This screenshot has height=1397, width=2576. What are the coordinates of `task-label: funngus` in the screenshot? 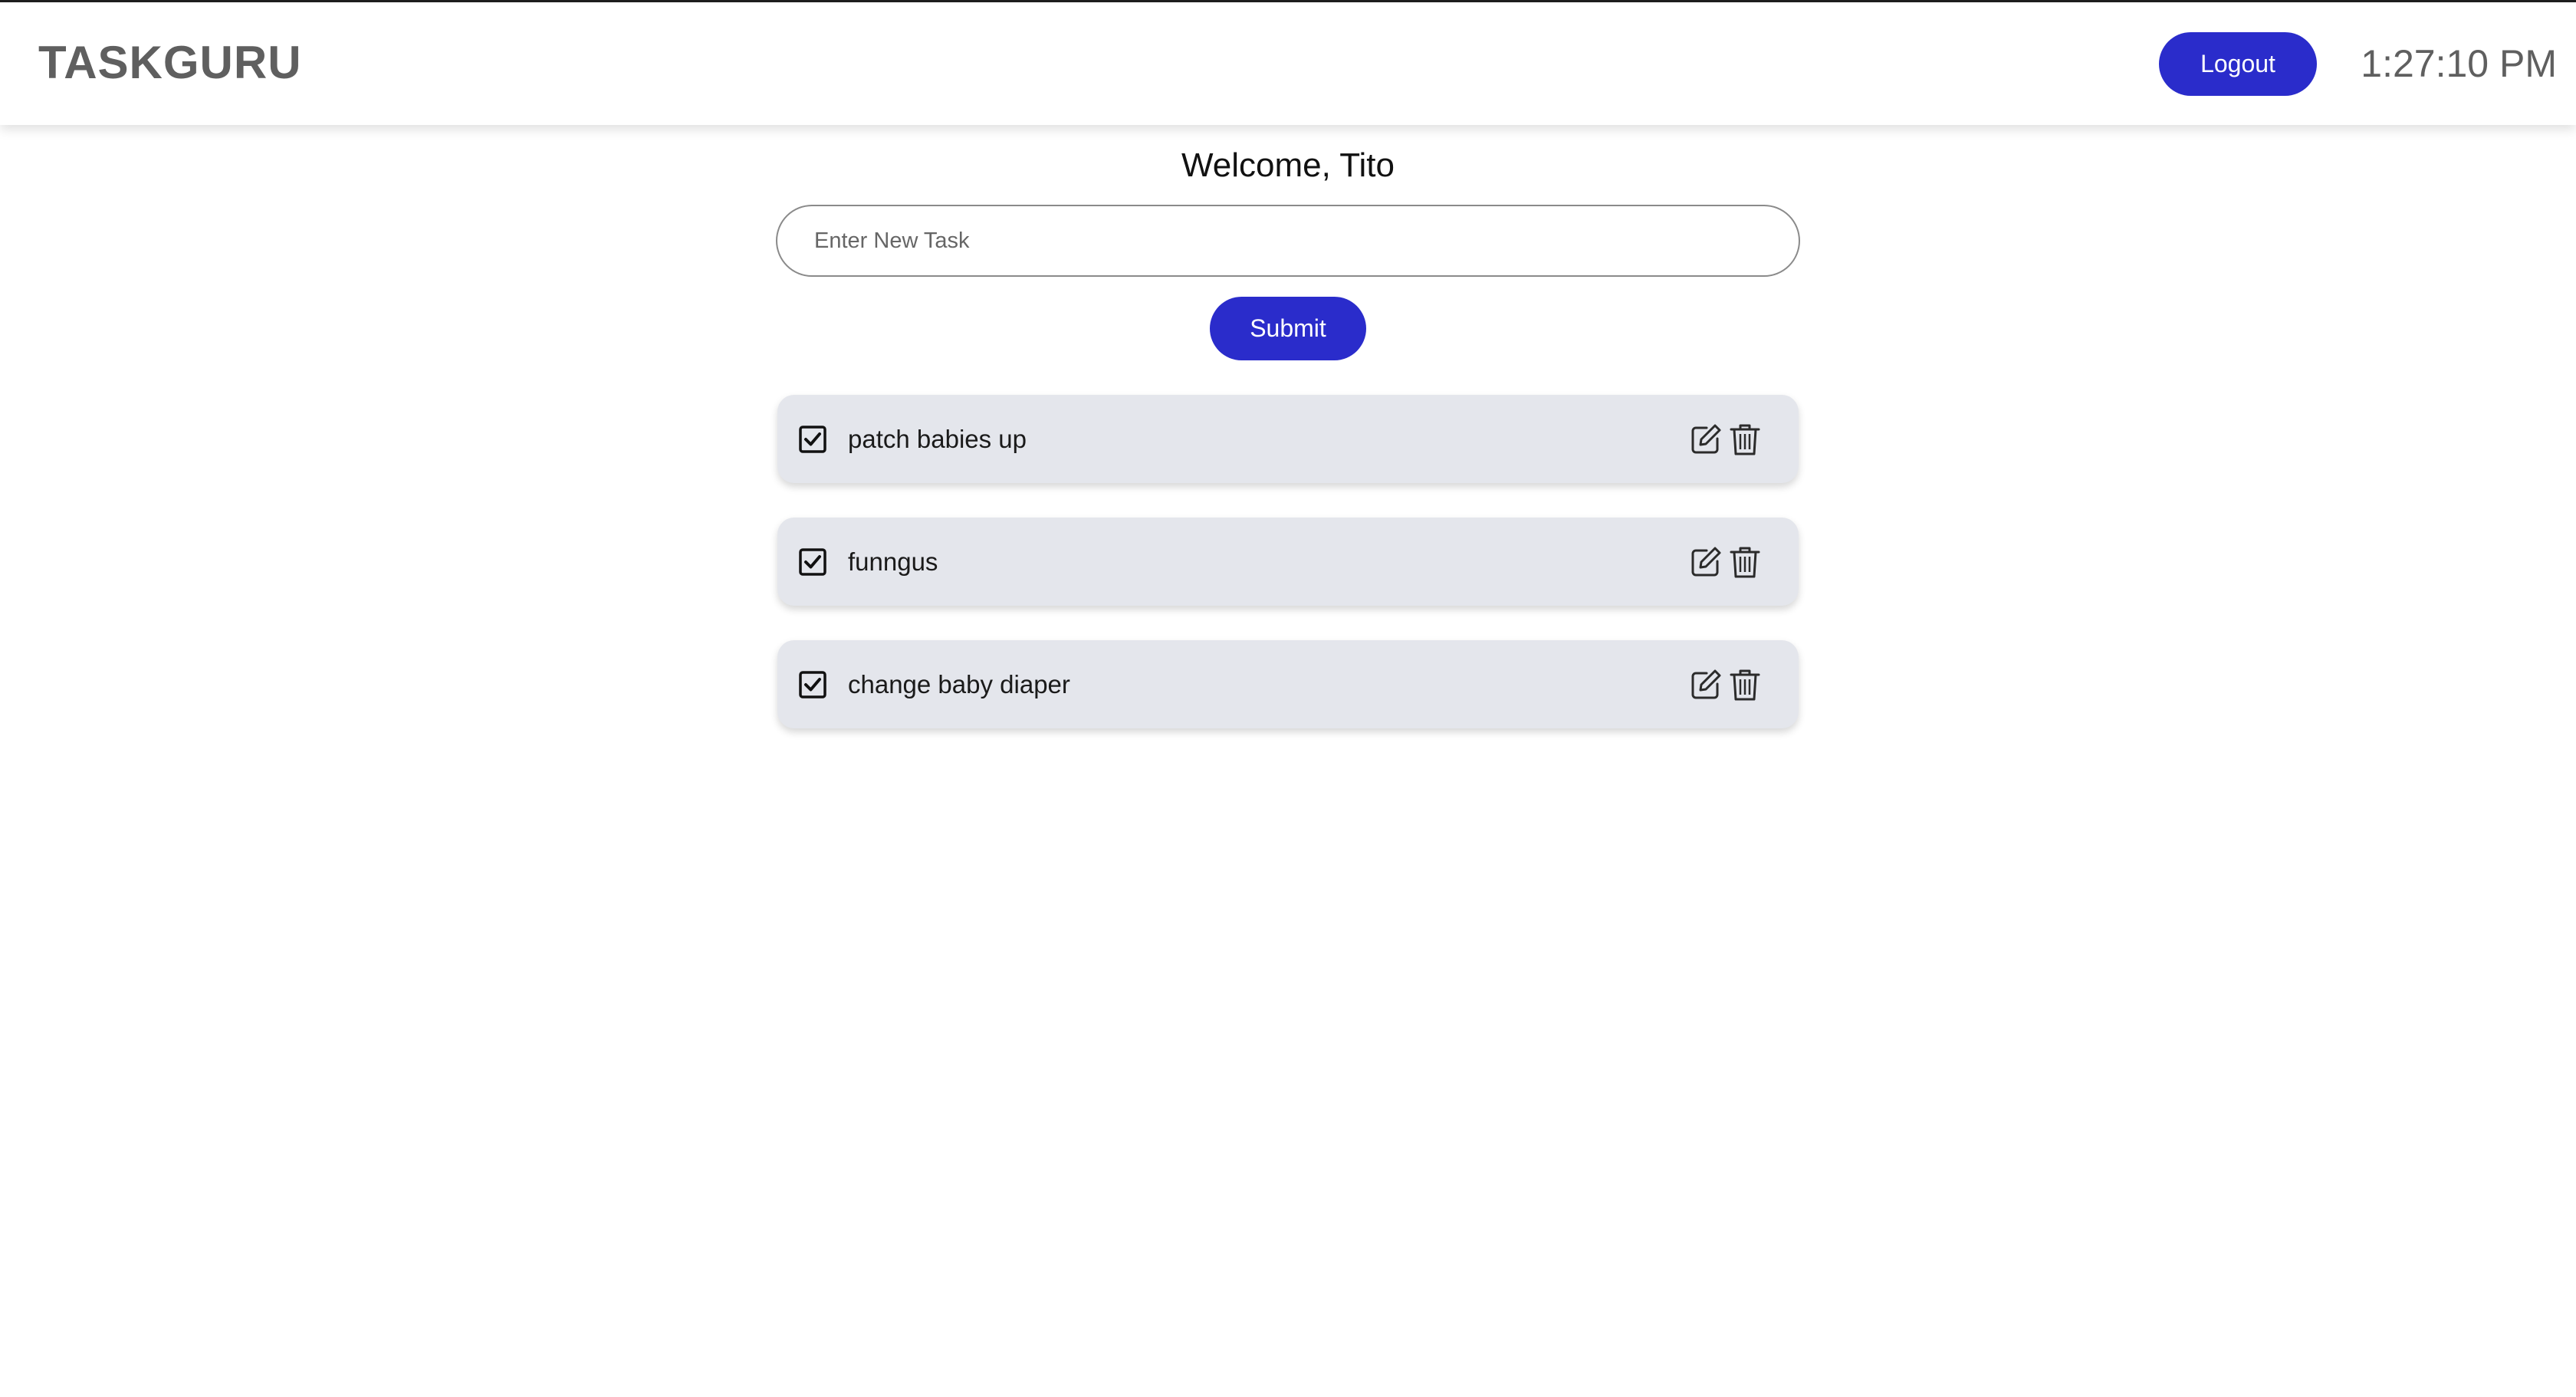 It's located at (893, 561).